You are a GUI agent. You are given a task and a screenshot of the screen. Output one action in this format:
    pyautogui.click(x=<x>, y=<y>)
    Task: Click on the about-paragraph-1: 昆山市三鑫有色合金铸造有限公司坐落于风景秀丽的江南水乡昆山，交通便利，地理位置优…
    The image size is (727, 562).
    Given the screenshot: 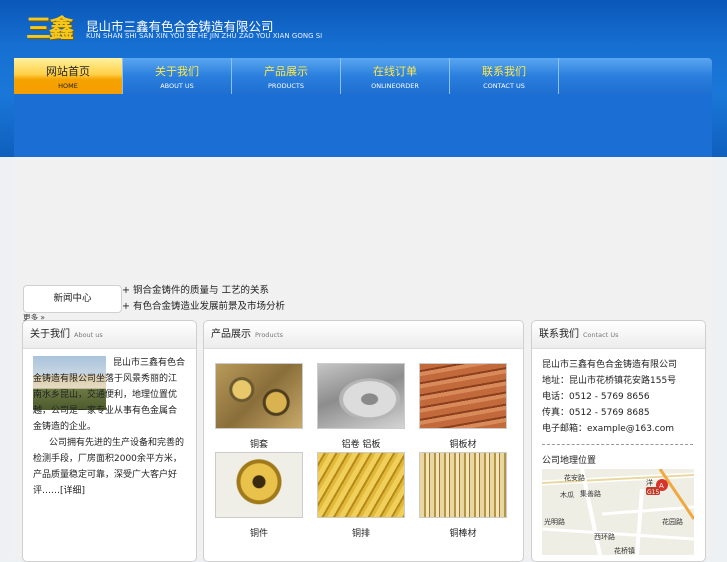 What is the action you would take?
    pyautogui.click(x=109, y=395)
    